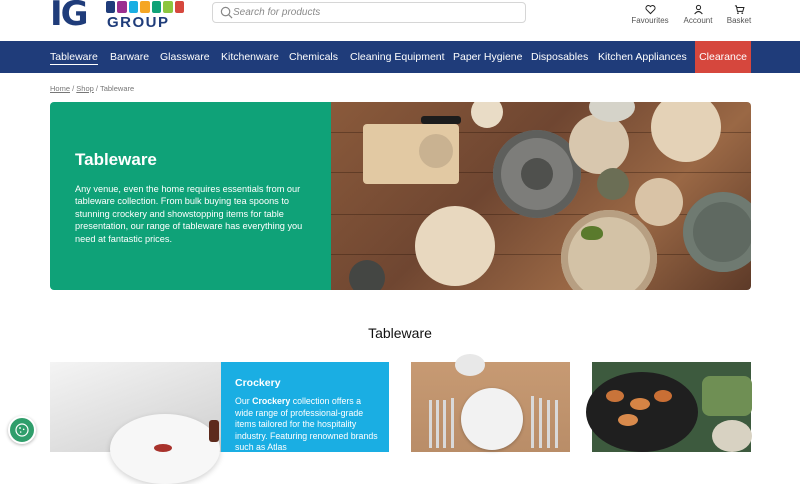 This screenshot has height=484, width=800. Describe the element at coordinates (271, 401) in the screenshot. I see `crockery-text-bold: Crockery` at that location.